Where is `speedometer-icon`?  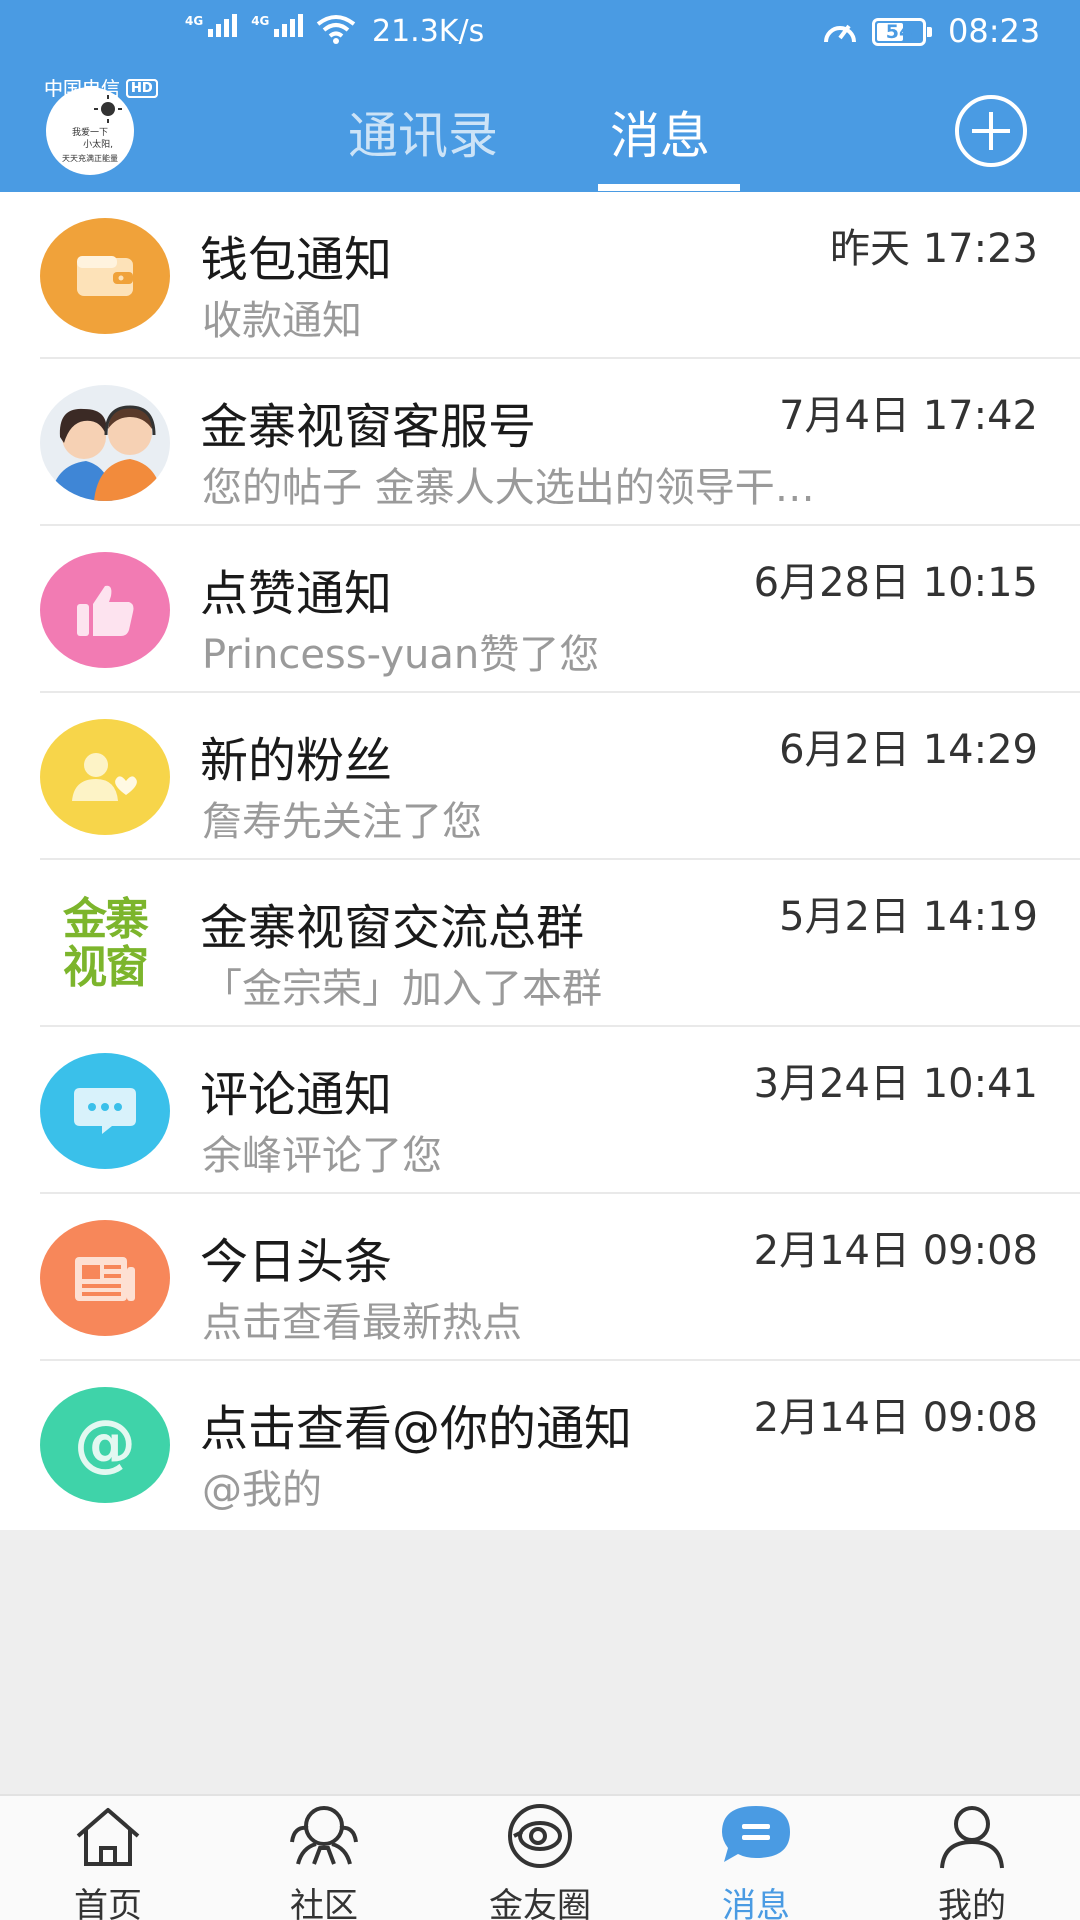
speedometer-icon is located at coordinates (840, 33).